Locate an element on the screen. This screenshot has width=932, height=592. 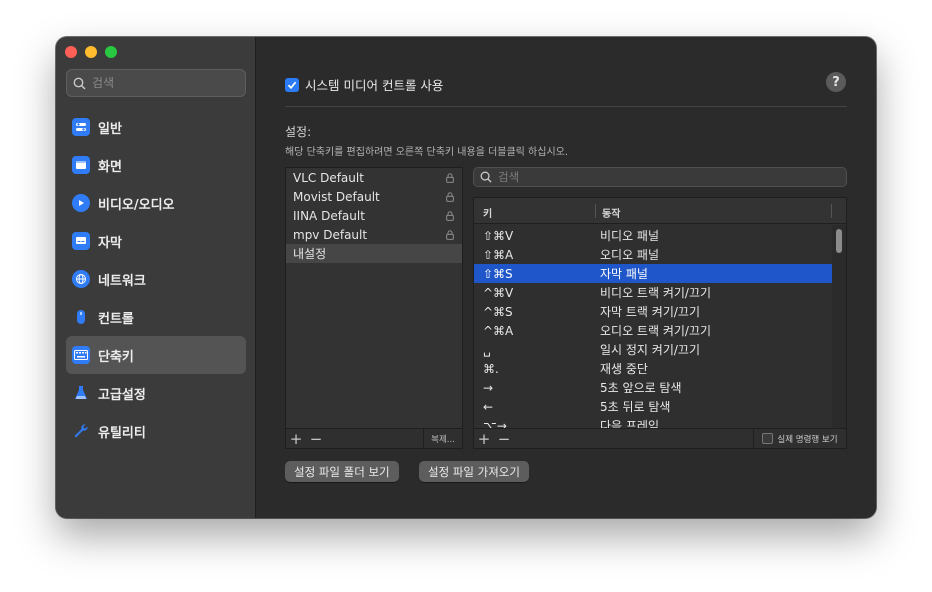
display-icon is located at coordinates (81, 165).